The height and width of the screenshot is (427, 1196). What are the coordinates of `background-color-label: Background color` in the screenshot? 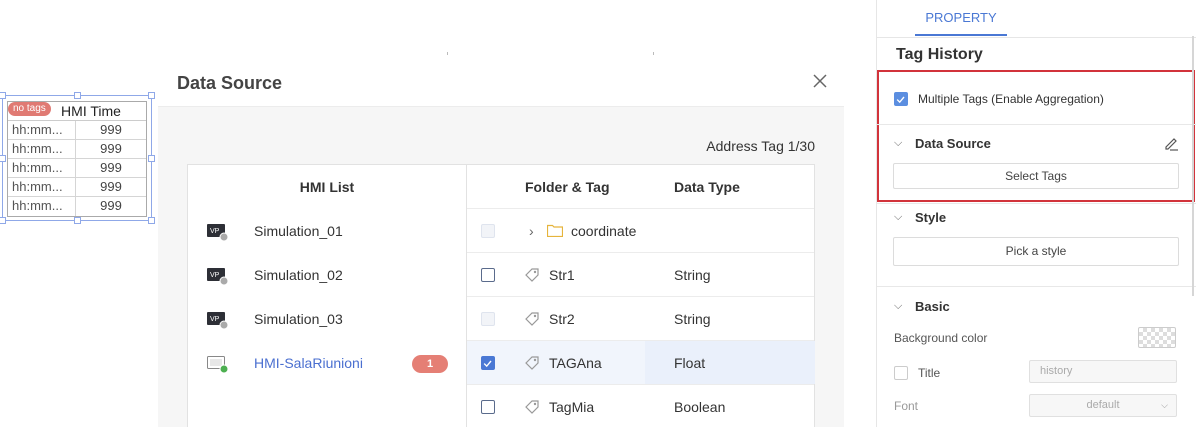 It's located at (941, 338).